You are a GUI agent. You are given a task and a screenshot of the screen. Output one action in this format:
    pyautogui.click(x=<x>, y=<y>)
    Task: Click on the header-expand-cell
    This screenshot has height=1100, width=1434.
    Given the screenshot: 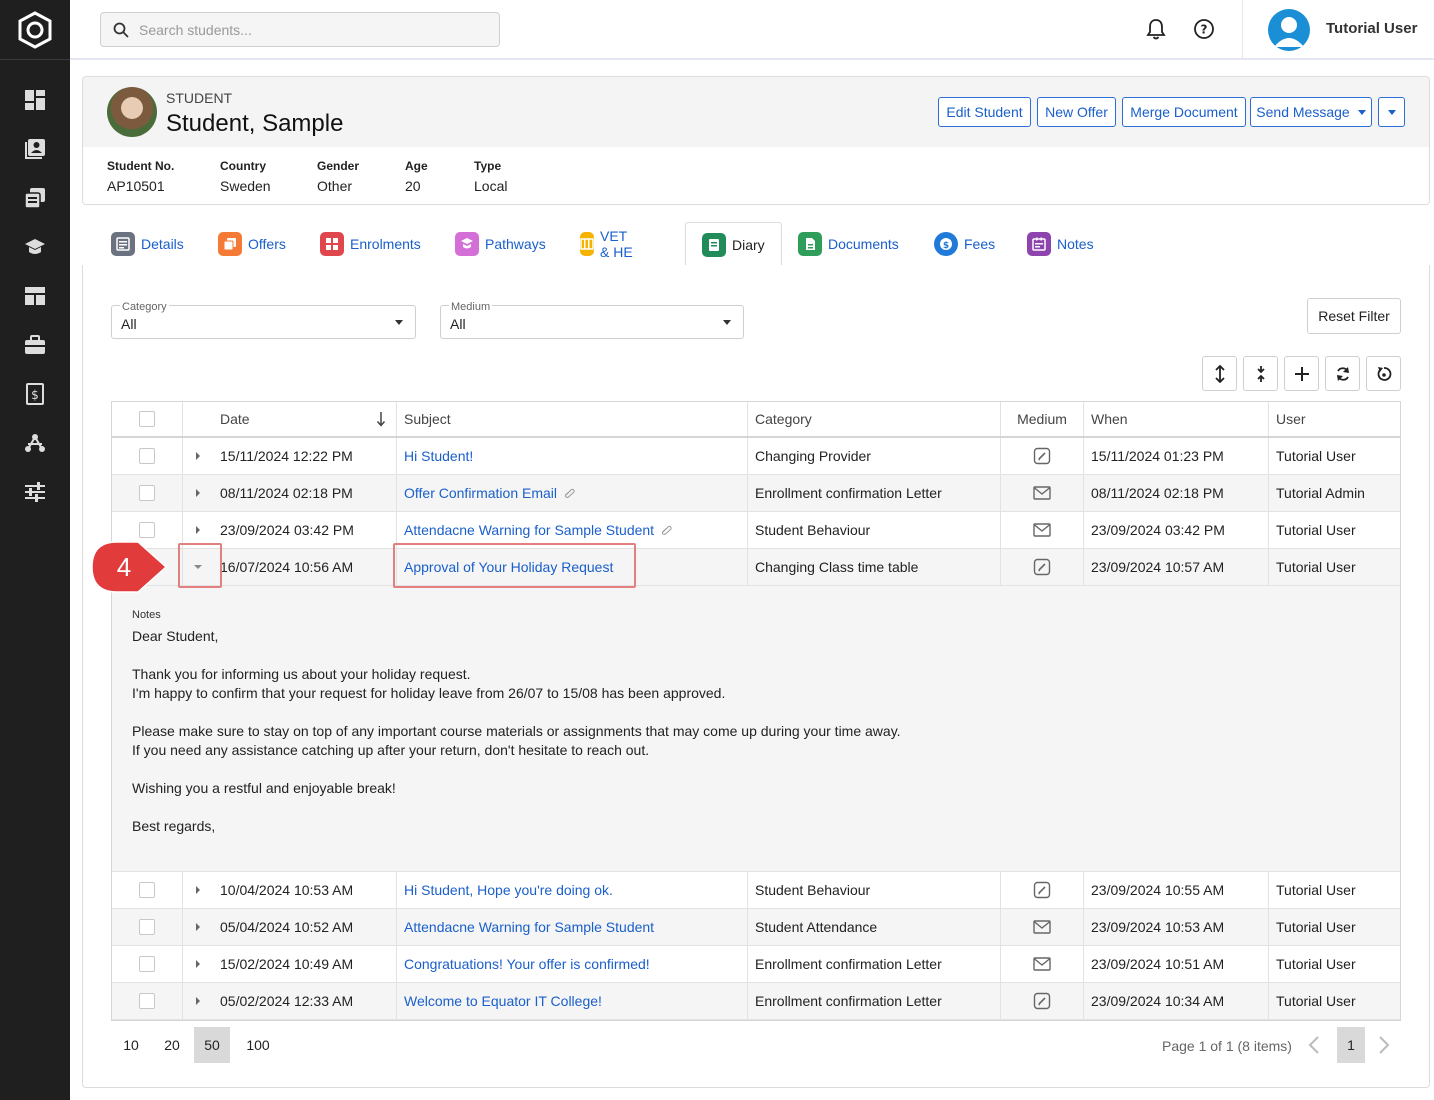 What is the action you would take?
    pyautogui.click(x=198, y=419)
    